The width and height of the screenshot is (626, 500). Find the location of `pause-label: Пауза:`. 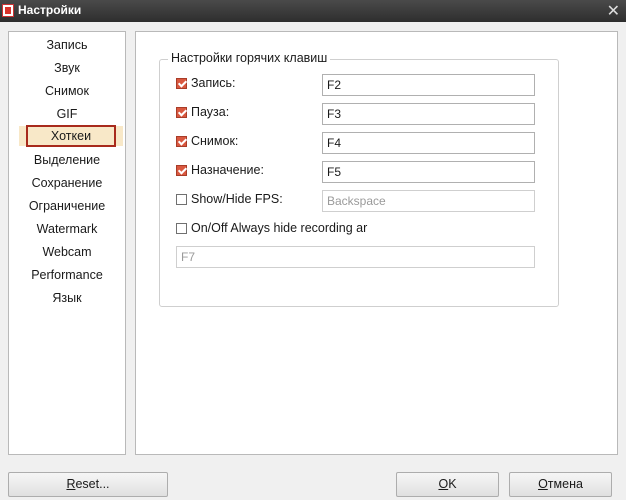

pause-label: Пауза: is located at coordinates (210, 112).